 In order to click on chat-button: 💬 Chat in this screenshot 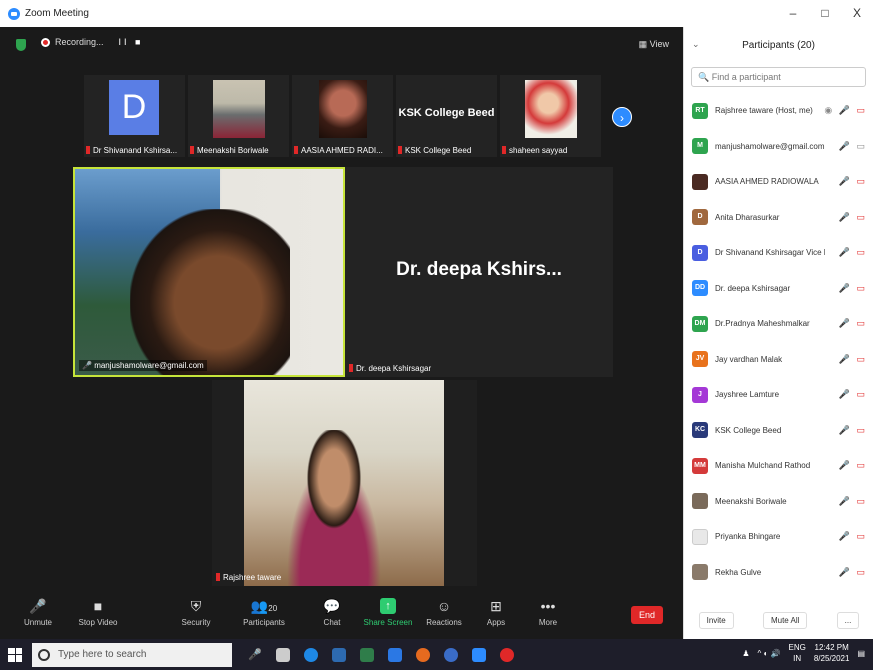, I will do `click(332, 612)`.